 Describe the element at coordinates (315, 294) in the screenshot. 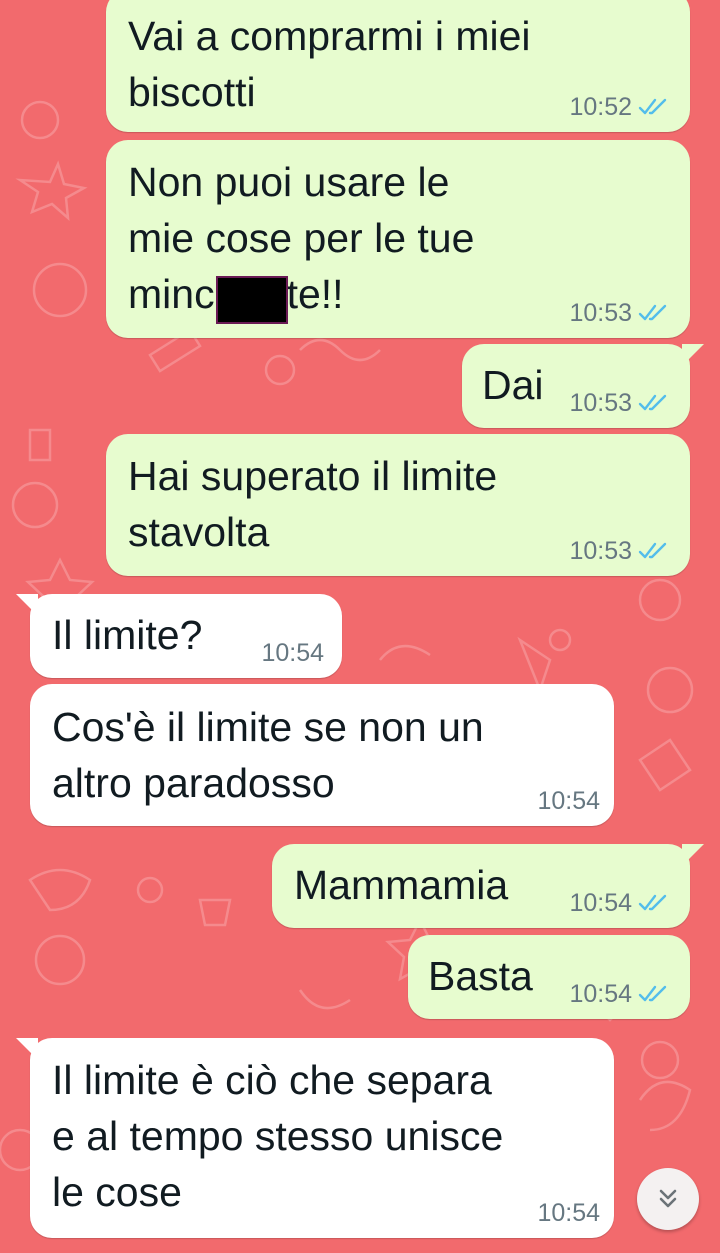

I see `message-fragment: te!!` at that location.